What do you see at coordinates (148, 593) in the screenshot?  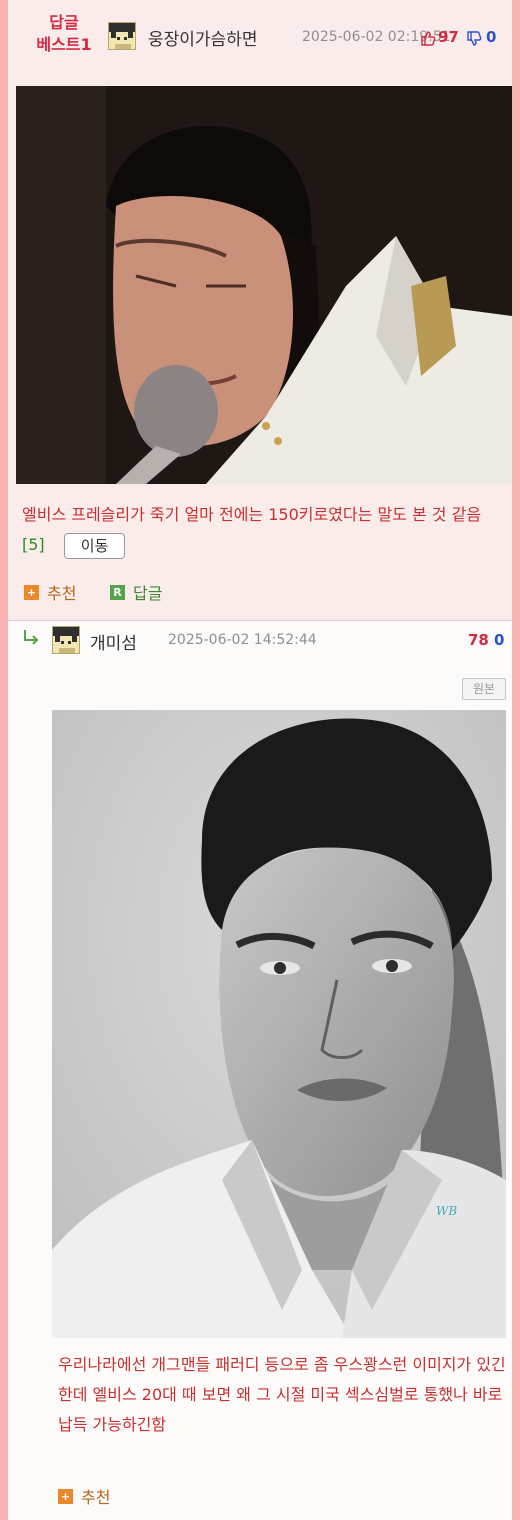 I see `reply-label: 답글` at bounding box center [148, 593].